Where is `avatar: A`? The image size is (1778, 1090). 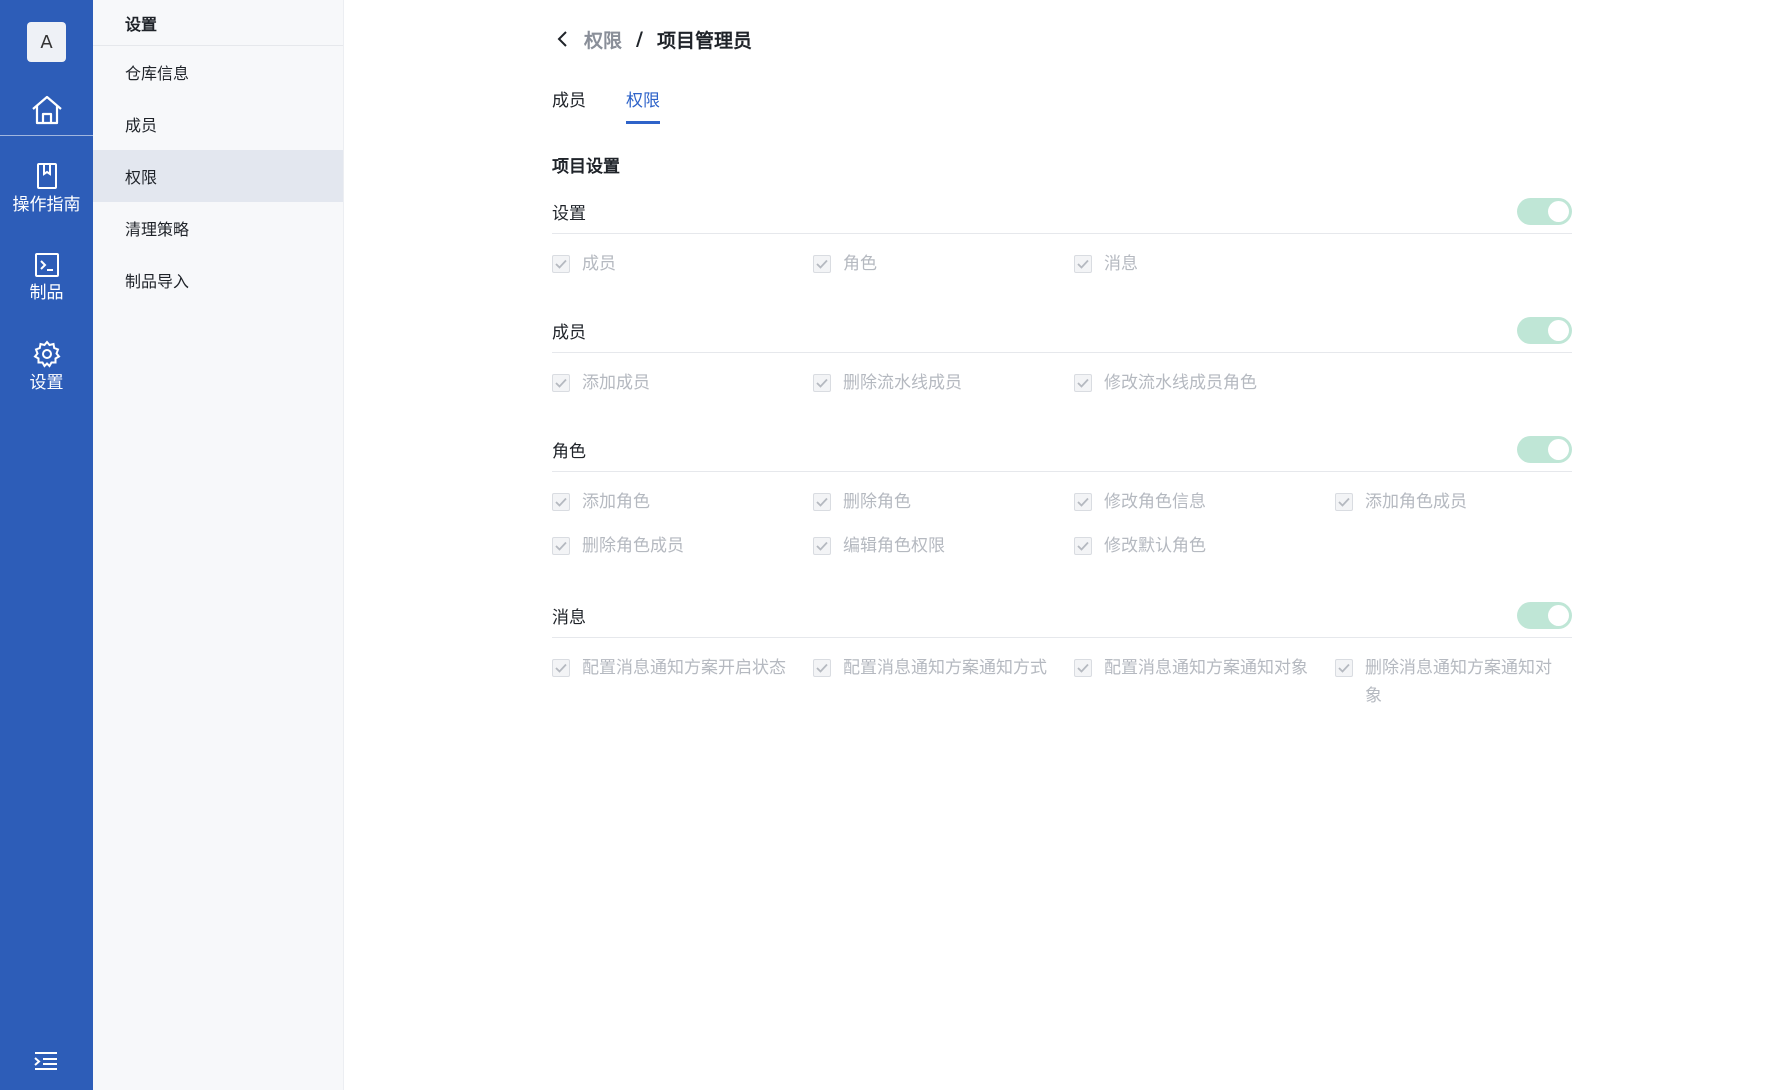 avatar: A is located at coordinates (46, 42).